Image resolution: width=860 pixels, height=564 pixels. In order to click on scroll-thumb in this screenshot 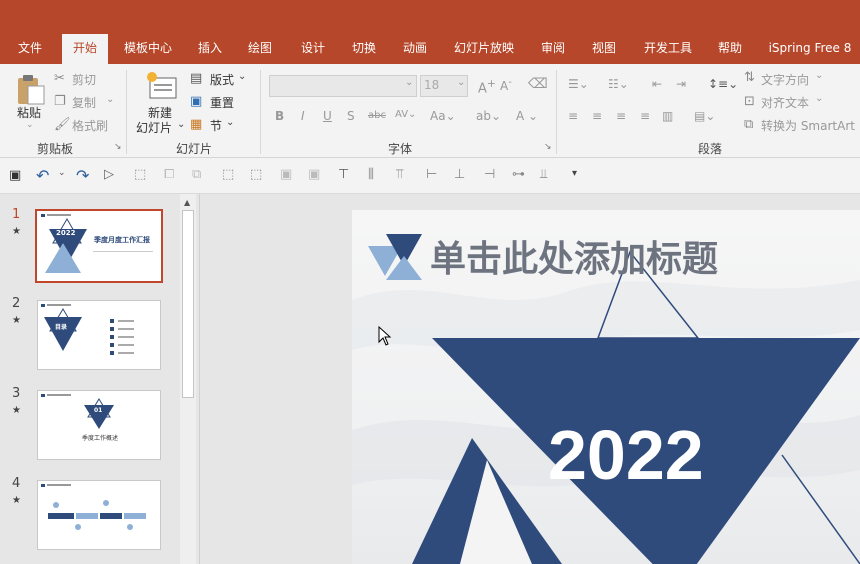, I will do `click(188, 304)`.